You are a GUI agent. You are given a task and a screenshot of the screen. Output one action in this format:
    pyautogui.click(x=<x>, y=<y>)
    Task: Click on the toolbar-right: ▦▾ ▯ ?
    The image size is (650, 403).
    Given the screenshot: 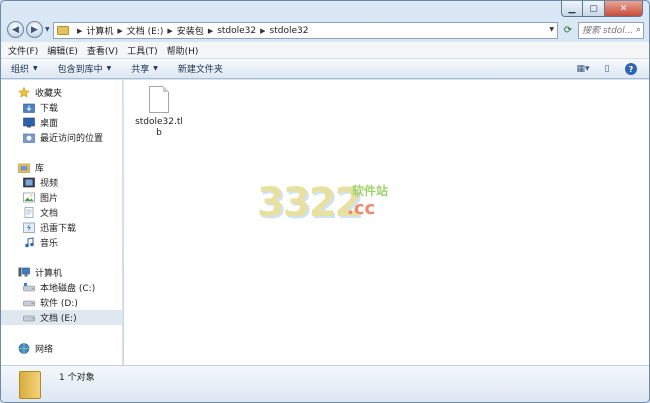 What is the action you would take?
    pyautogui.click(x=603, y=69)
    